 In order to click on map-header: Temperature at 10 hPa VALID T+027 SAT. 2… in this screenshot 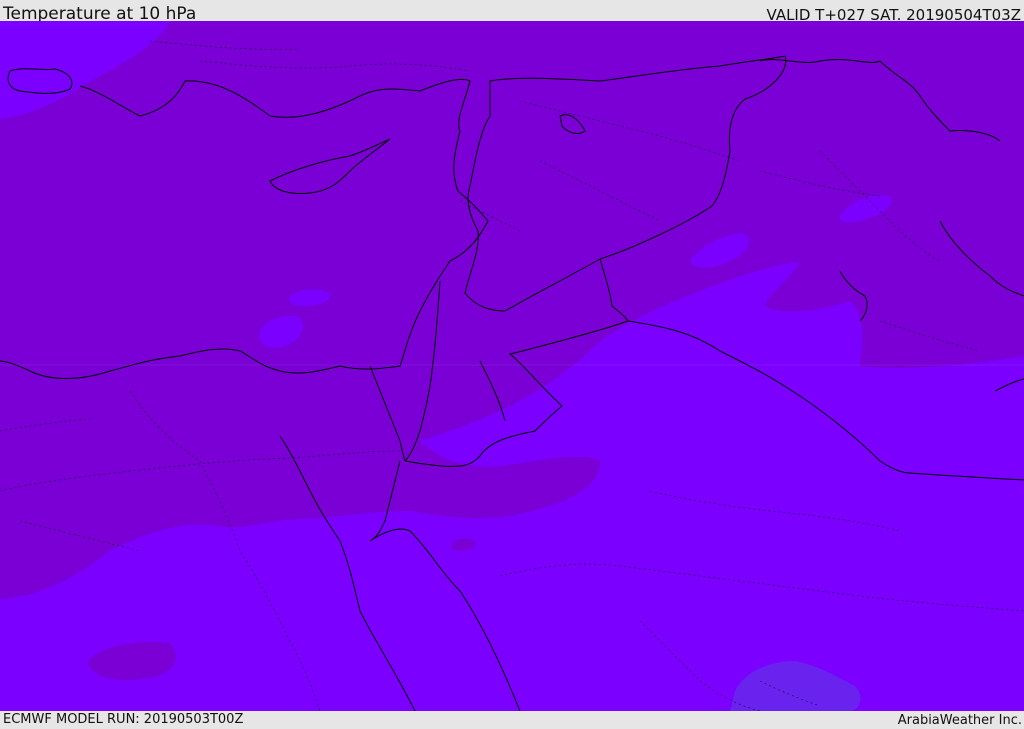, I will do `click(512, 12)`.